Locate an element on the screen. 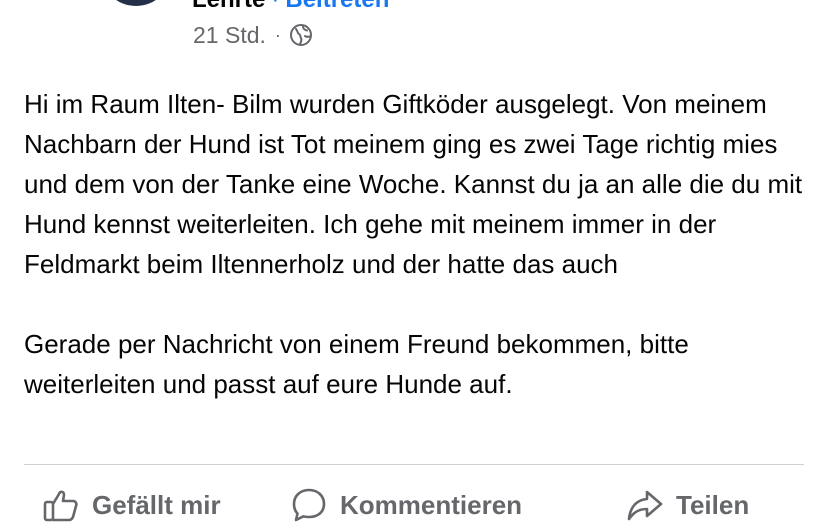 Image resolution: width=828 pixels, height=530 pixels. group-name-link: Lehrte is located at coordinates (228, 6).